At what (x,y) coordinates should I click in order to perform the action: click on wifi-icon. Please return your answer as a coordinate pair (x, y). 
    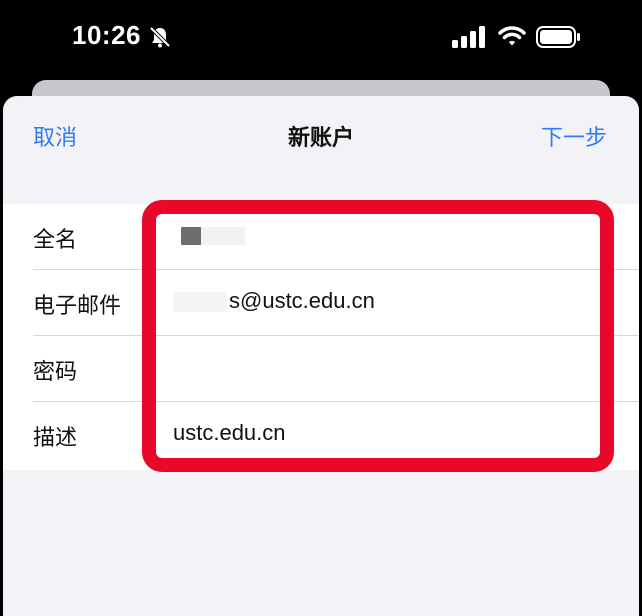
    Looking at the image, I should click on (512, 36).